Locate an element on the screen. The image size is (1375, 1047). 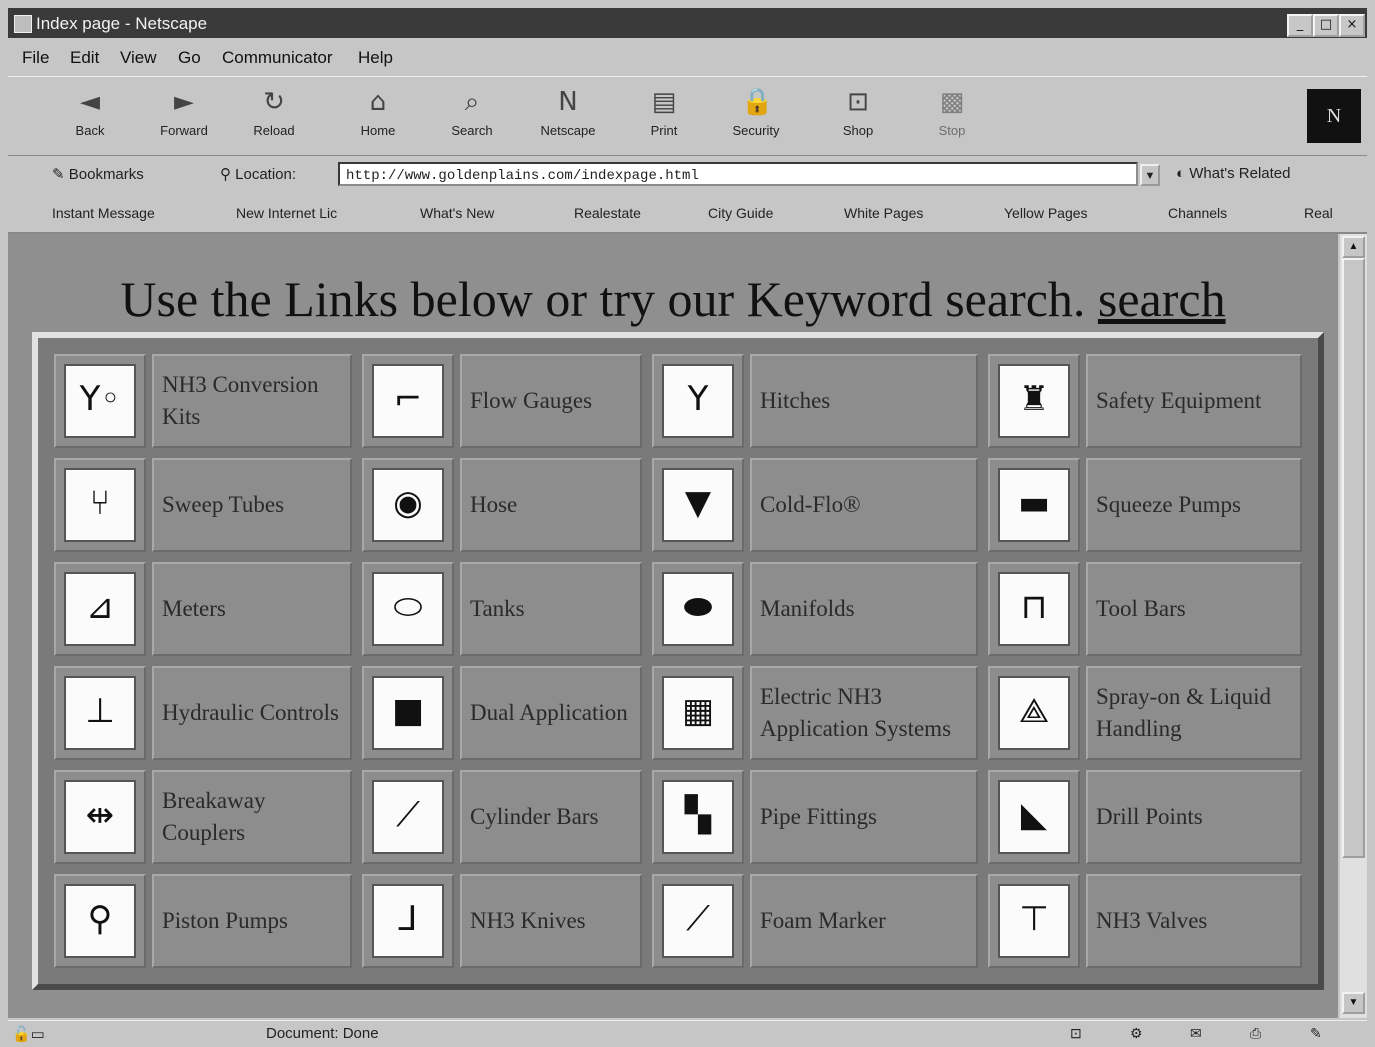
catalog-image-cell: ▦ is located at coordinates (698, 713).